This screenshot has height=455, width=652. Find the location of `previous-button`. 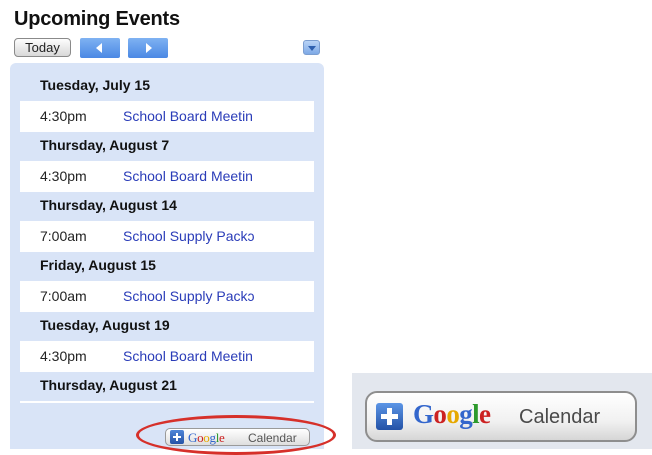

previous-button is located at coordinates (100, 48).